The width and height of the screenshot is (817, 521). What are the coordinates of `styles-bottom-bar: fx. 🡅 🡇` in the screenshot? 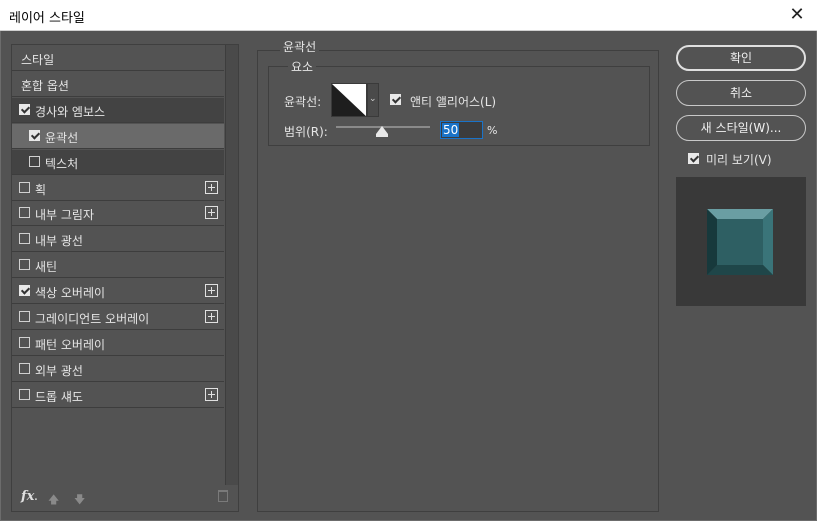 It's located at (125, 498).